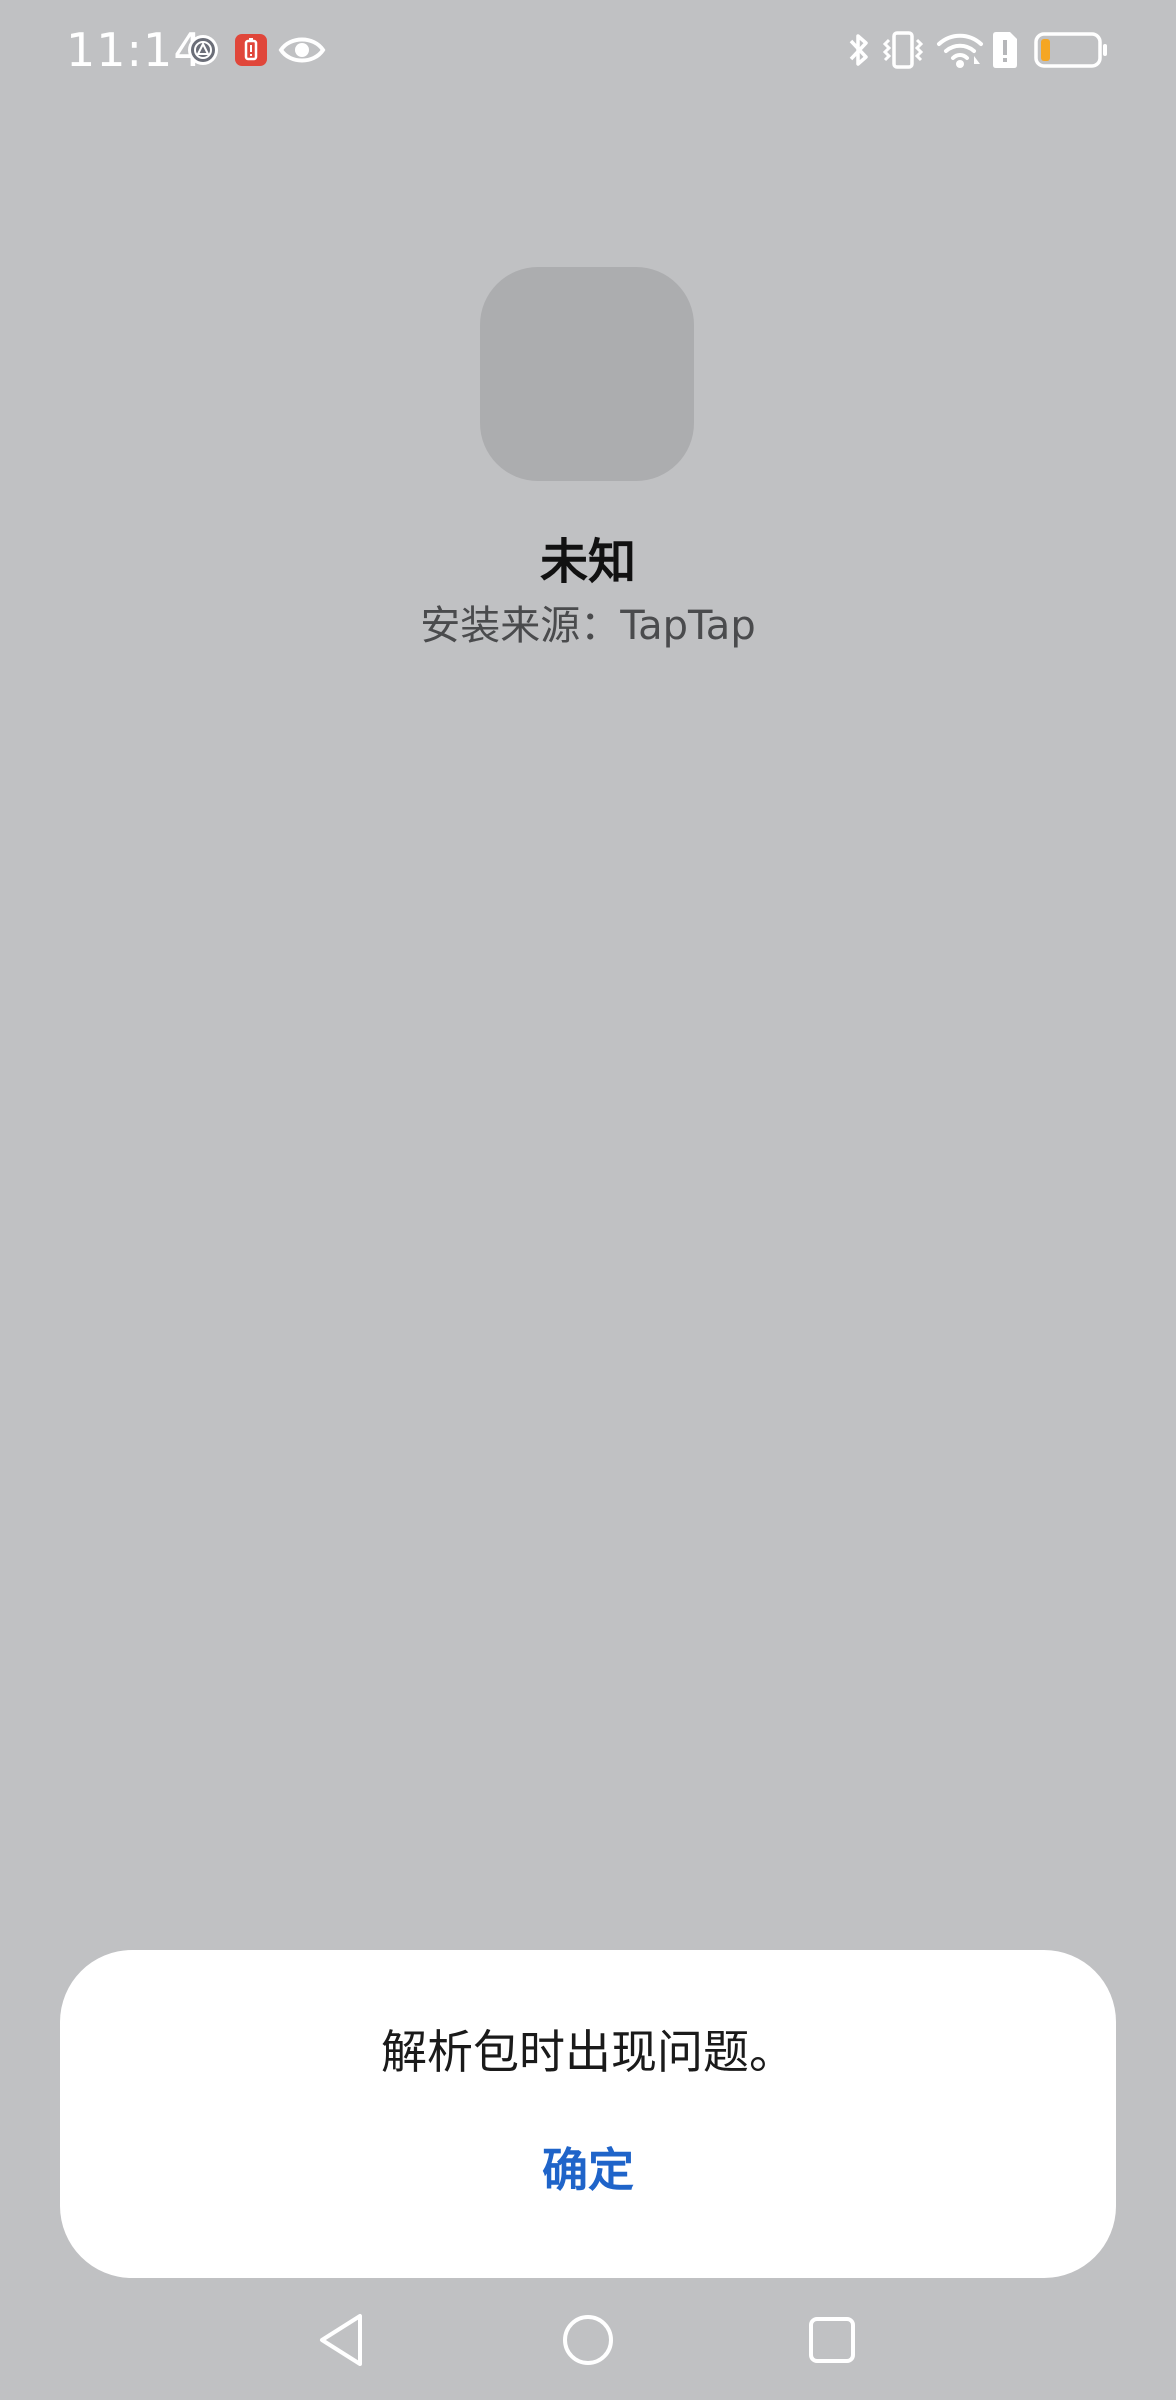  Describe the element at coordinates (203, 50) in the screenshot. I see `settings-icon` at that location.